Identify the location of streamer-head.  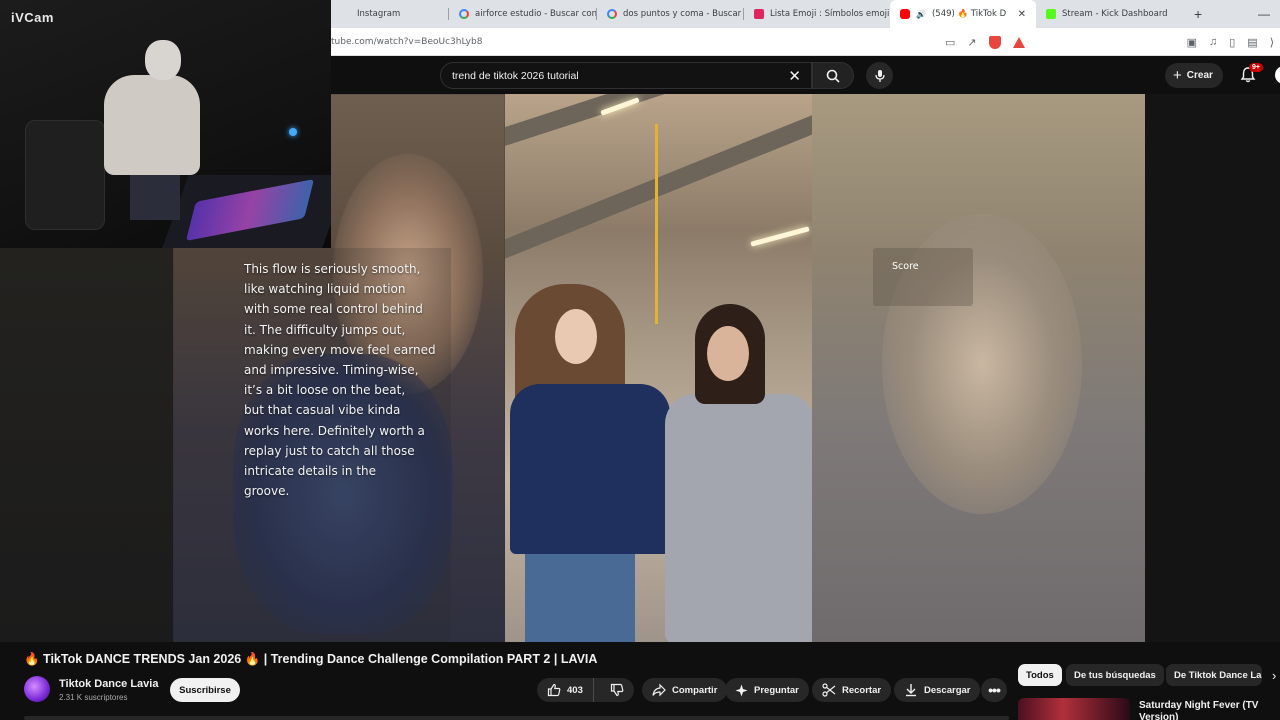
(163, 60).